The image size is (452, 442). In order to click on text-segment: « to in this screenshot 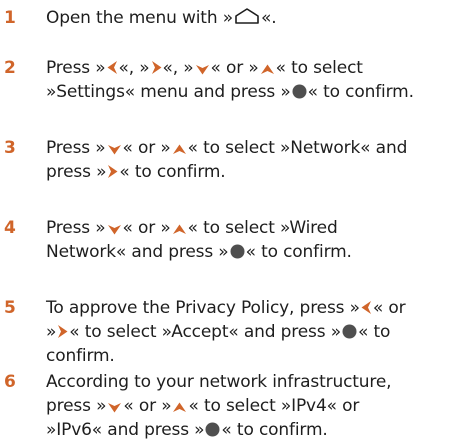, I will do `click(374, 332)`.